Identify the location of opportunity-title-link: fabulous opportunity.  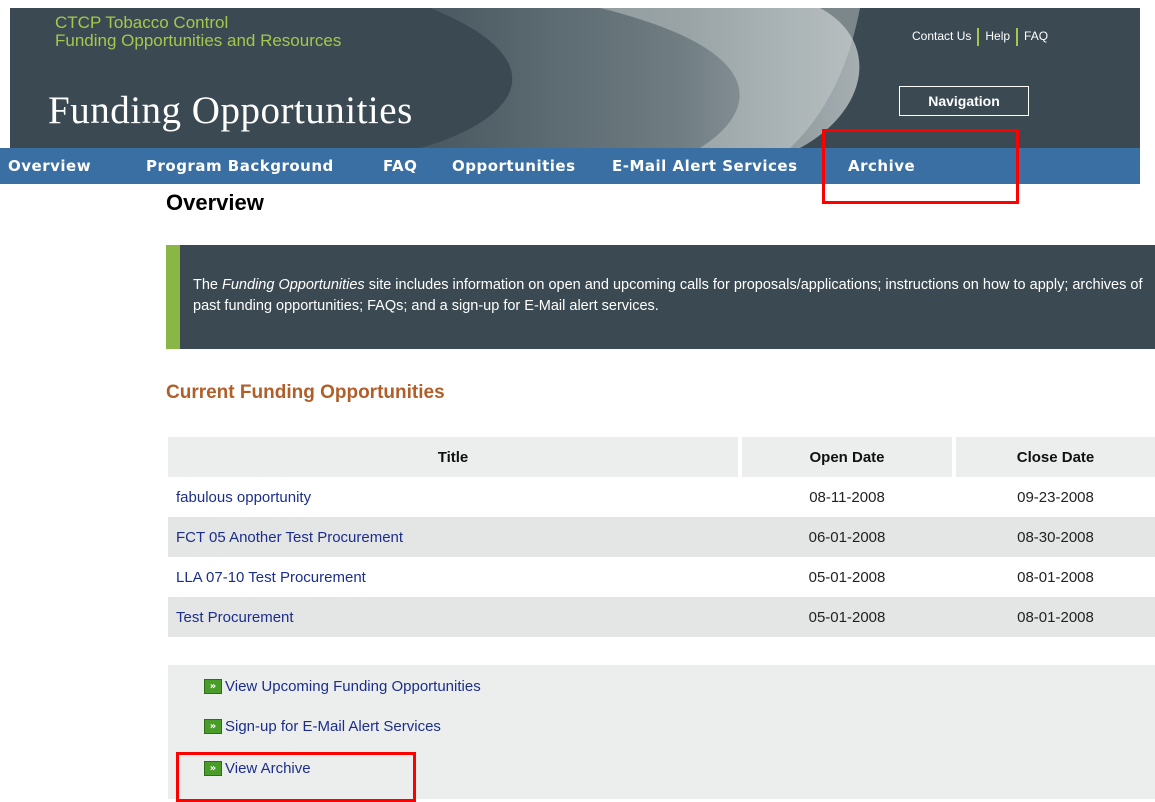
(243, 497).